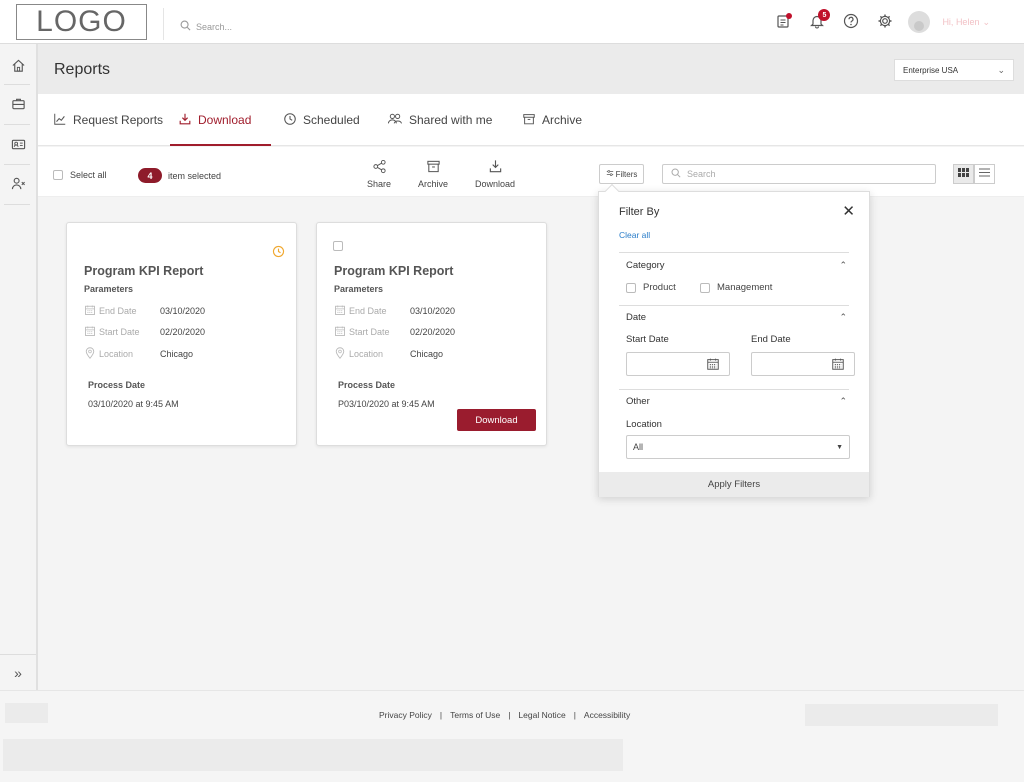  What do you see at coordinates (379, 174) in the screenshot?
I see `share-button: Share` at bounding box center [379, 174].